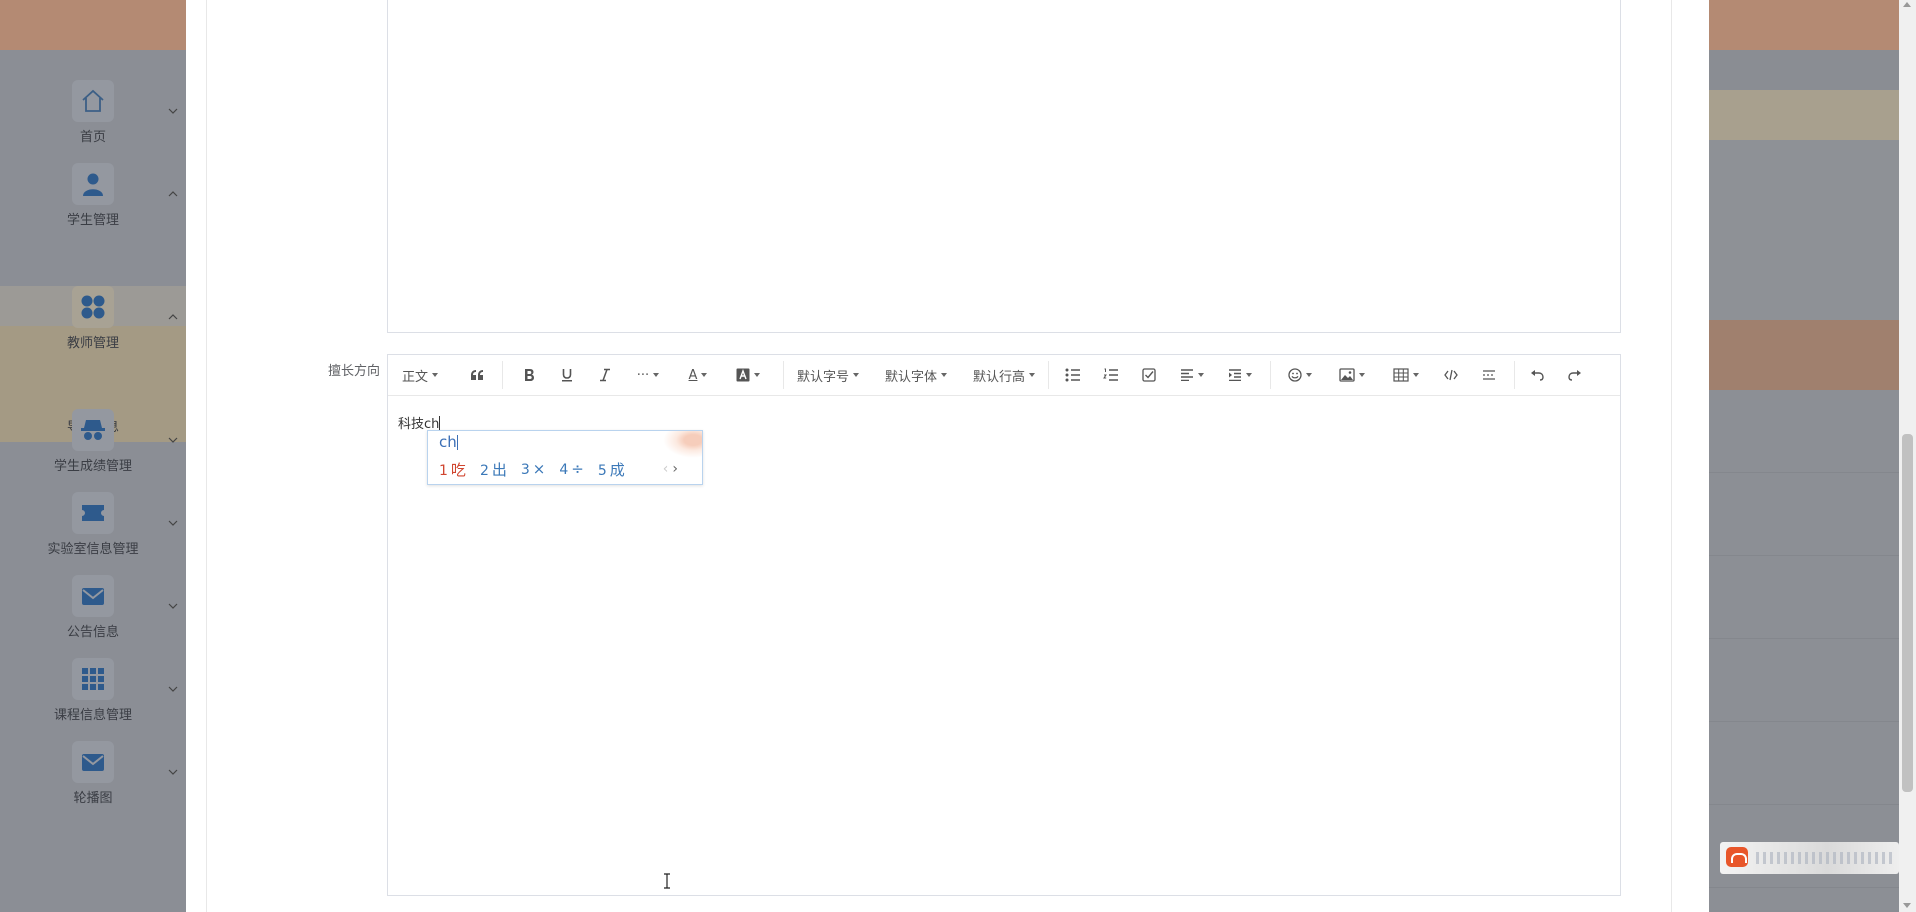  I want to click on line-height-label: 默认行高, so click(998, 377).